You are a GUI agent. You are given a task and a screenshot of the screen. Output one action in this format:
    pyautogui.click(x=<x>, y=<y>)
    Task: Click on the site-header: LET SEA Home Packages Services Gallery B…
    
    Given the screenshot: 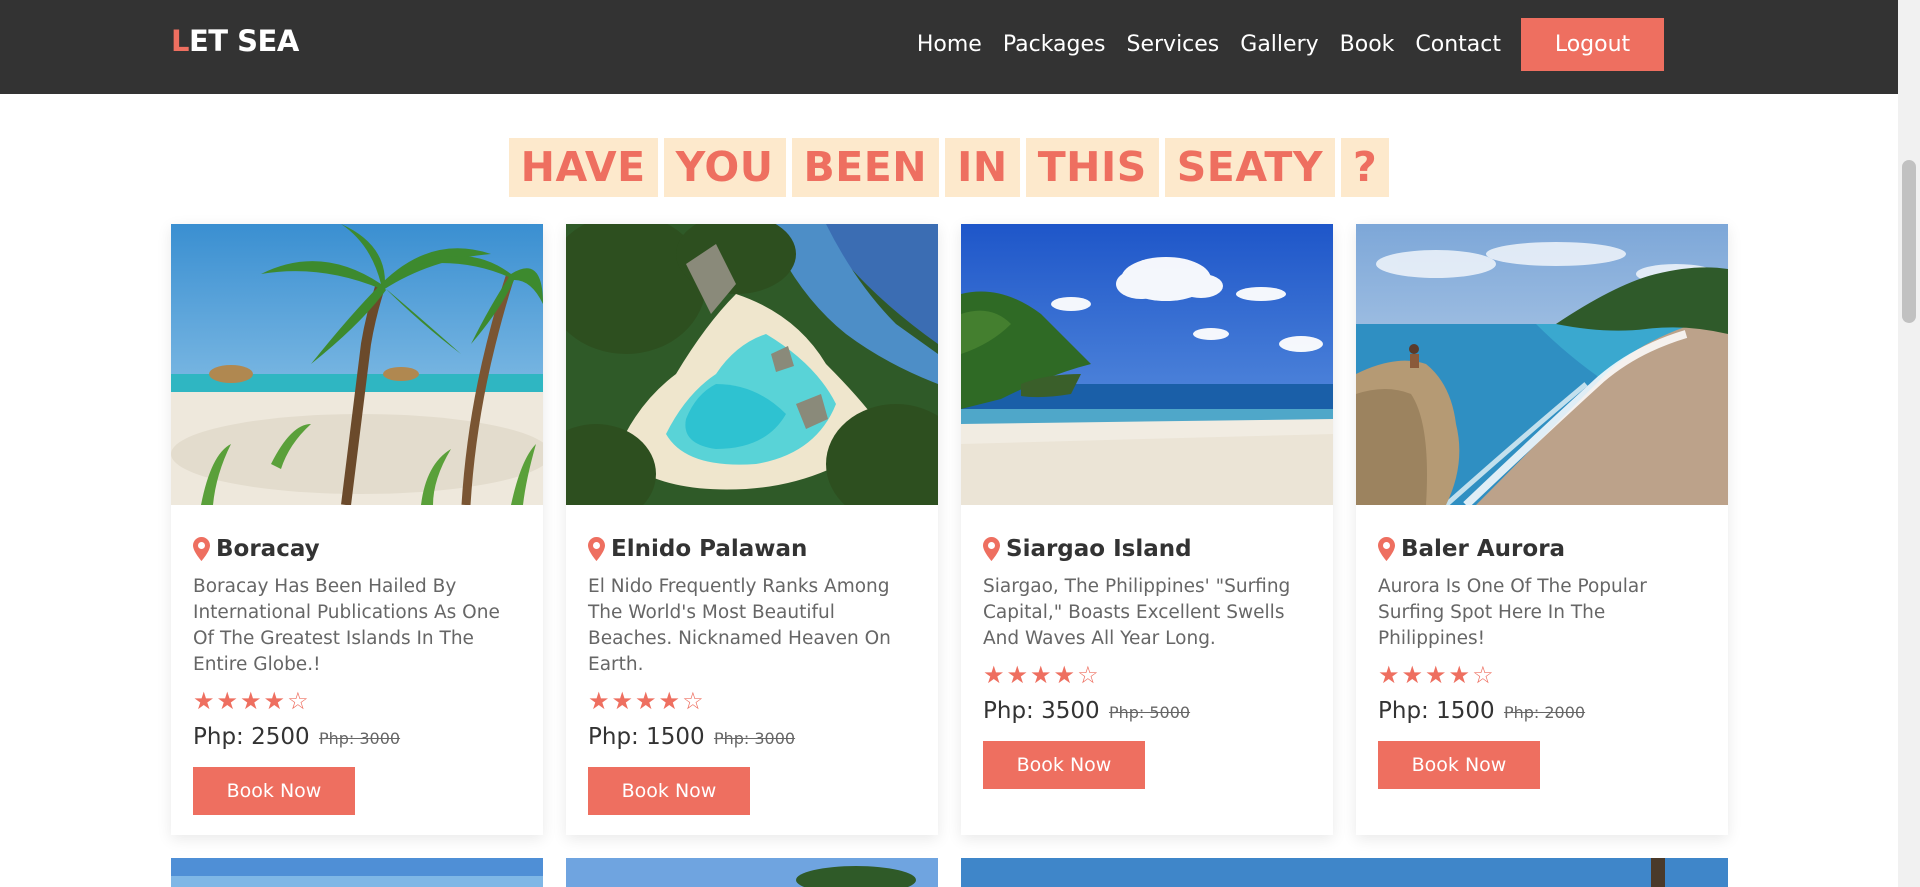 What is the action you would take?
    pyautogui.click(x=949, y=47)
    